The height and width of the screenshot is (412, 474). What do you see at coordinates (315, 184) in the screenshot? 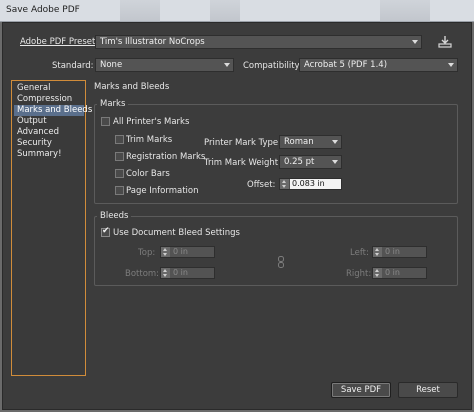
I see `offset-value: 0.083 in` at bounding box center [315, 184].